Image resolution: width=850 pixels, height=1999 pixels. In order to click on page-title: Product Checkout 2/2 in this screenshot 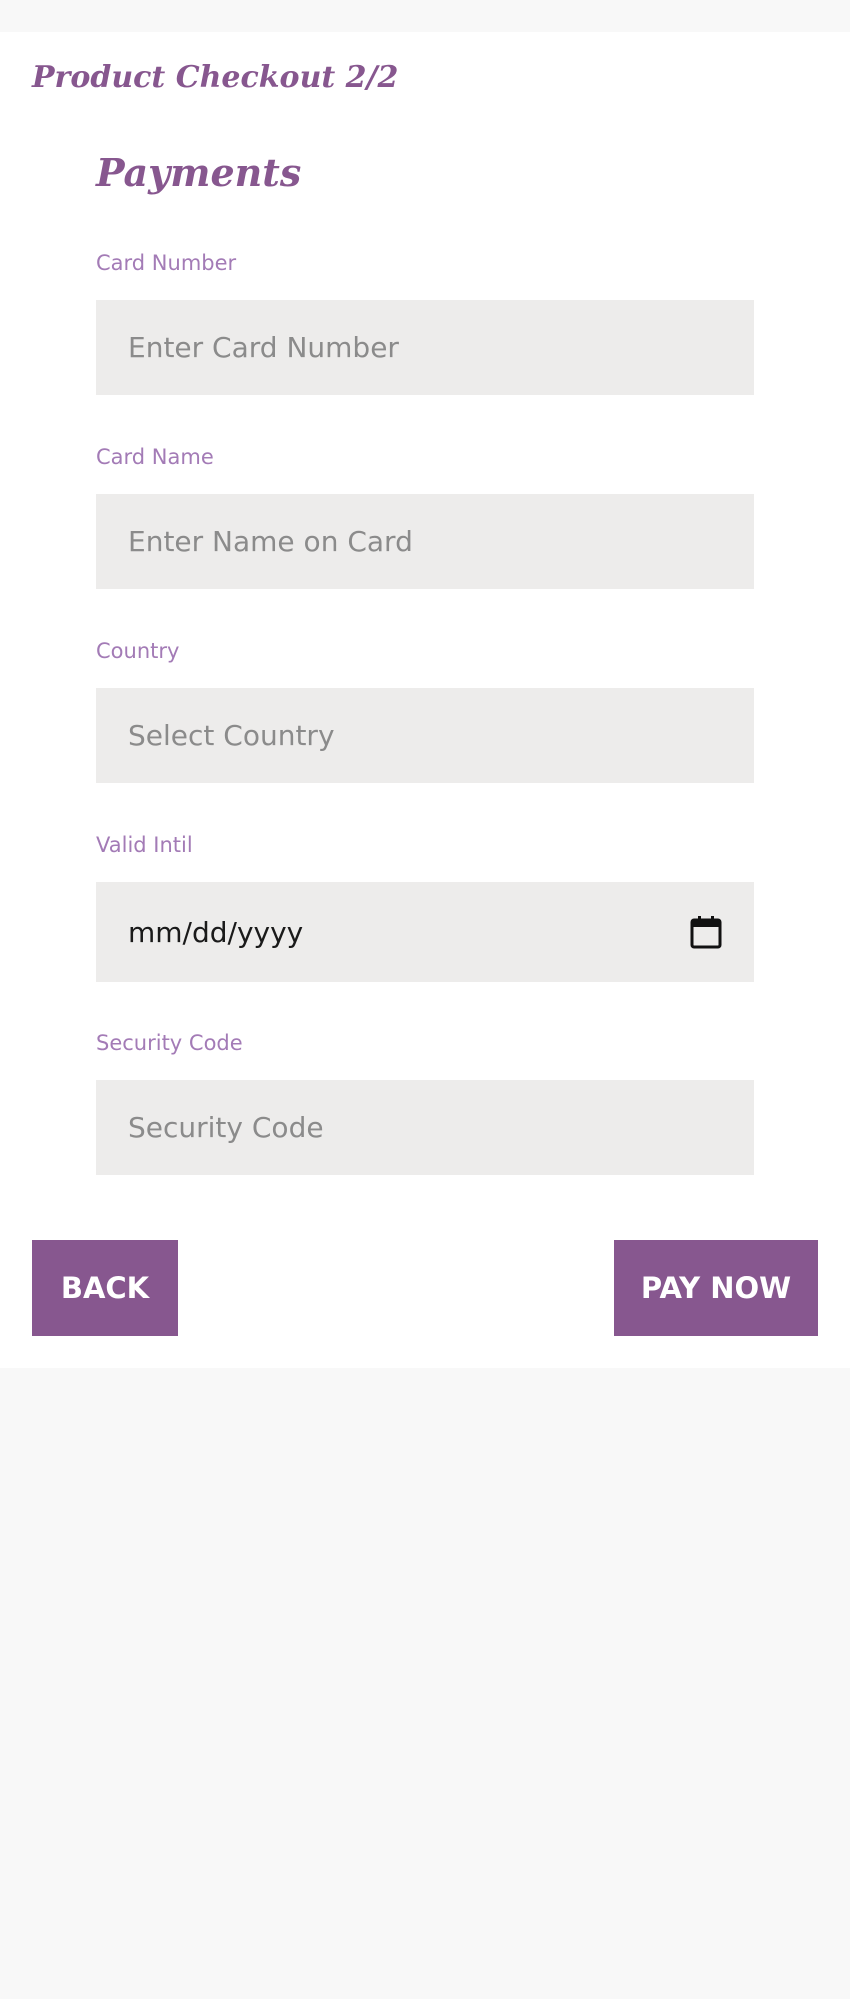, I will do `click(215, 77)`.